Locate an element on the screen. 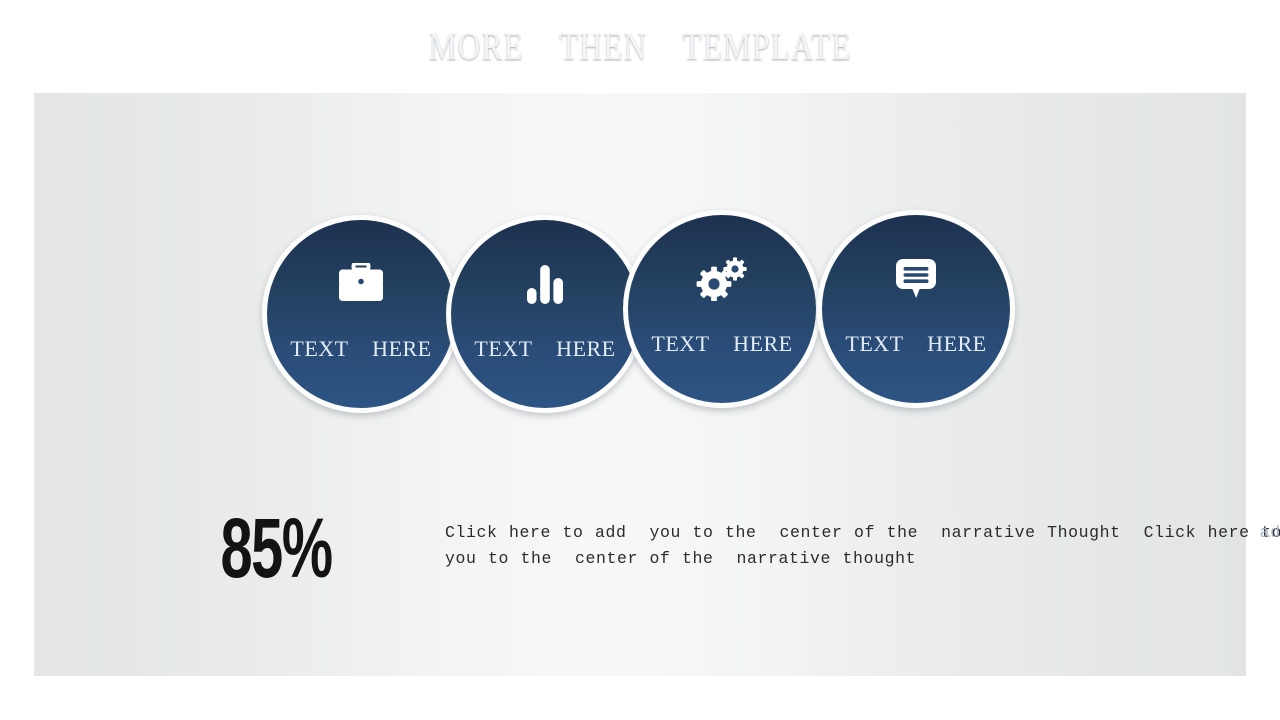 The height and width of the screenshot is (720, 1280). circle-node-1: TEXT HERE is located at coordinates (361, 314).